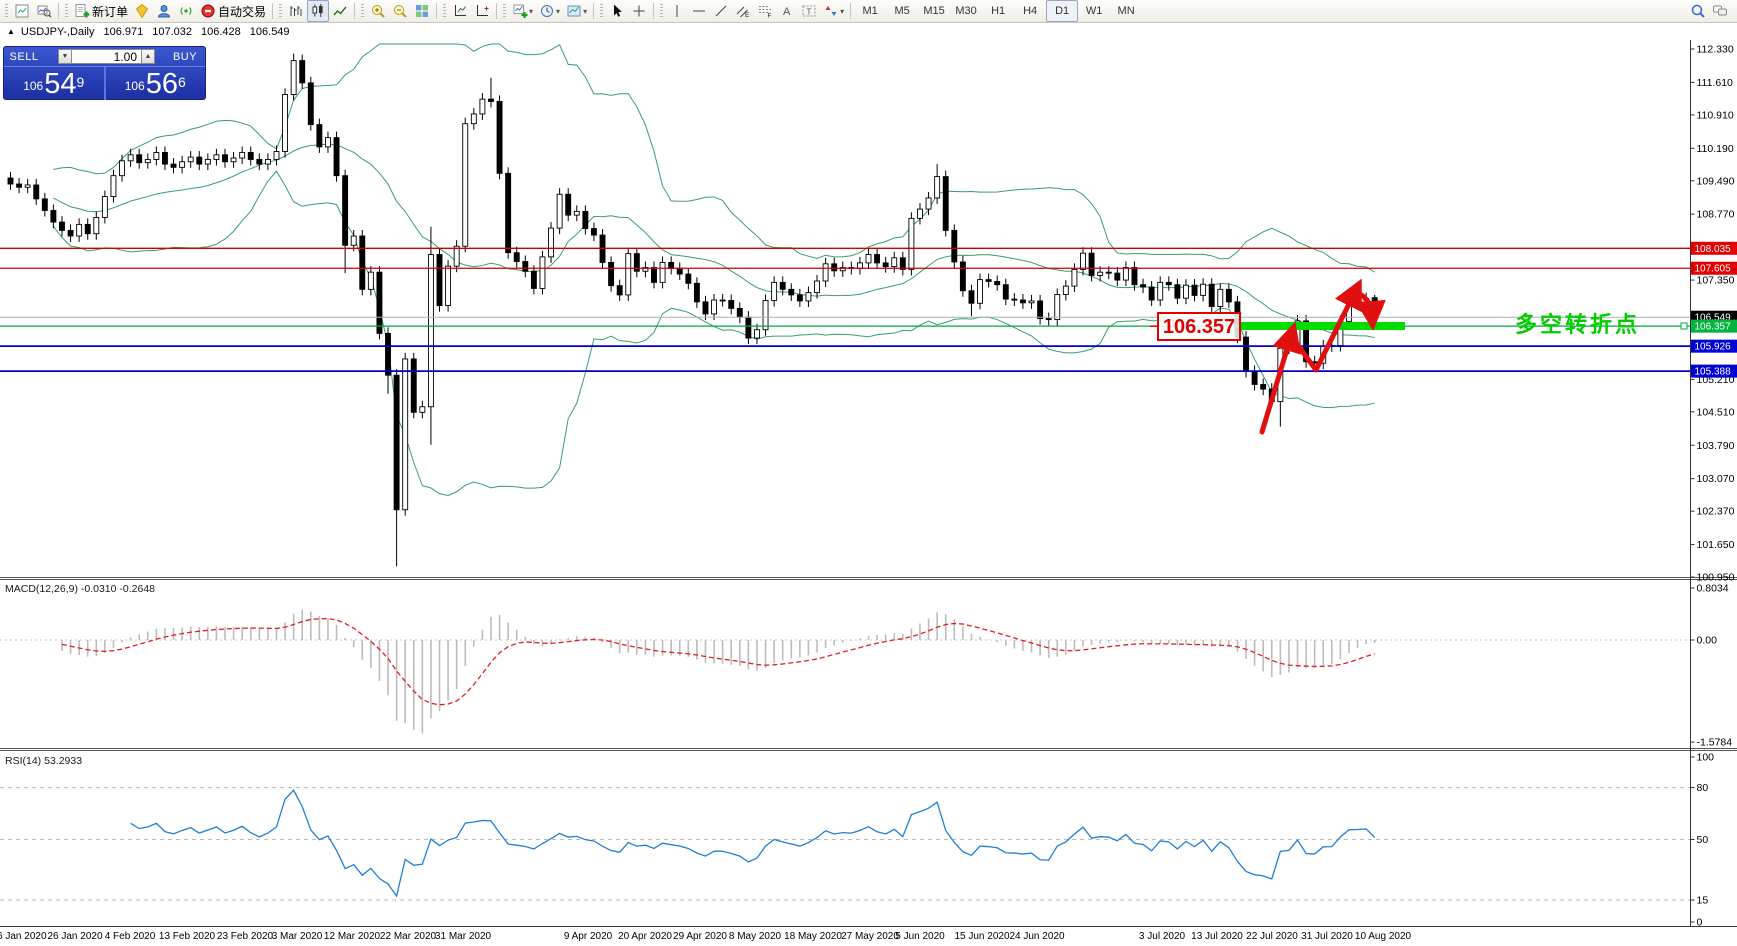 Image resolution: width=1737 pixels, height=946 pixels. I want to click on add-indicator-icon, so click(520, 11).